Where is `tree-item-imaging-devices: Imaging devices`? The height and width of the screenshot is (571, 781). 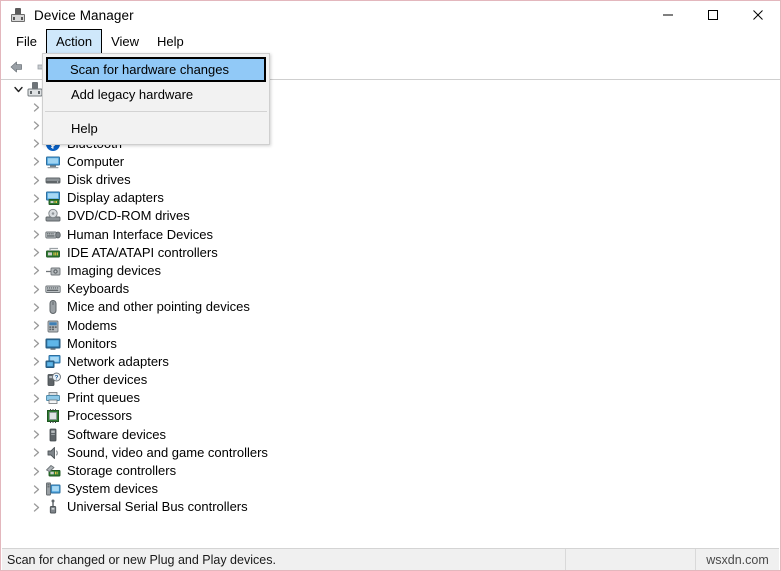 tree-item-imaging-devices: Imaging devices is located at coordinates (390, 271).